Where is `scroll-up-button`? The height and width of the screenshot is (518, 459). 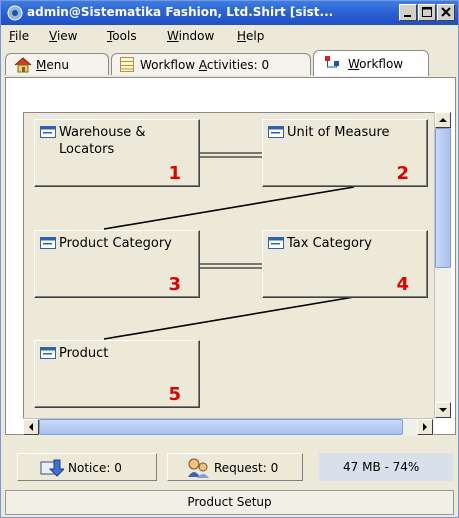 scroll-up-button is located at coordinates (443, 120).